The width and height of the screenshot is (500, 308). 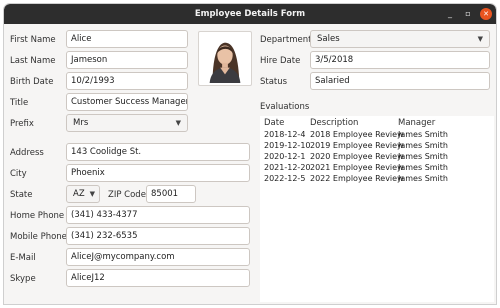 I want to click on eval-date: 2022-12-5, so click(x=285, y=178).